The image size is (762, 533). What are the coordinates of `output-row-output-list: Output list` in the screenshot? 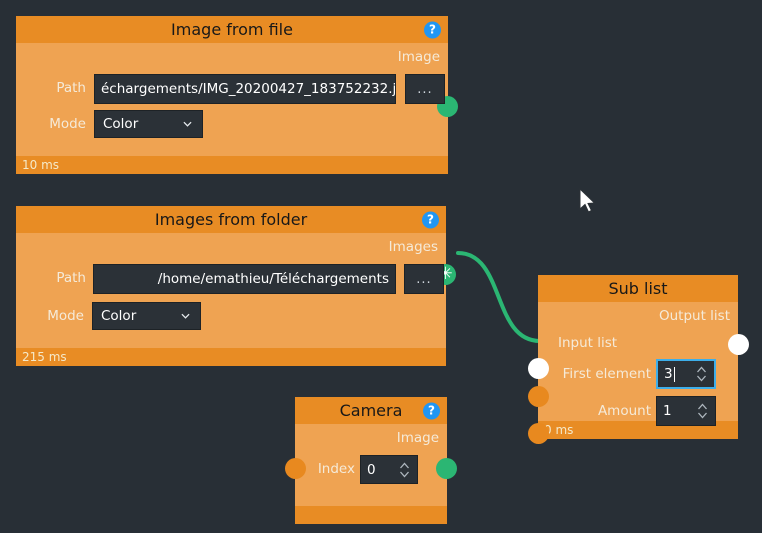 It's located at (638, 316).